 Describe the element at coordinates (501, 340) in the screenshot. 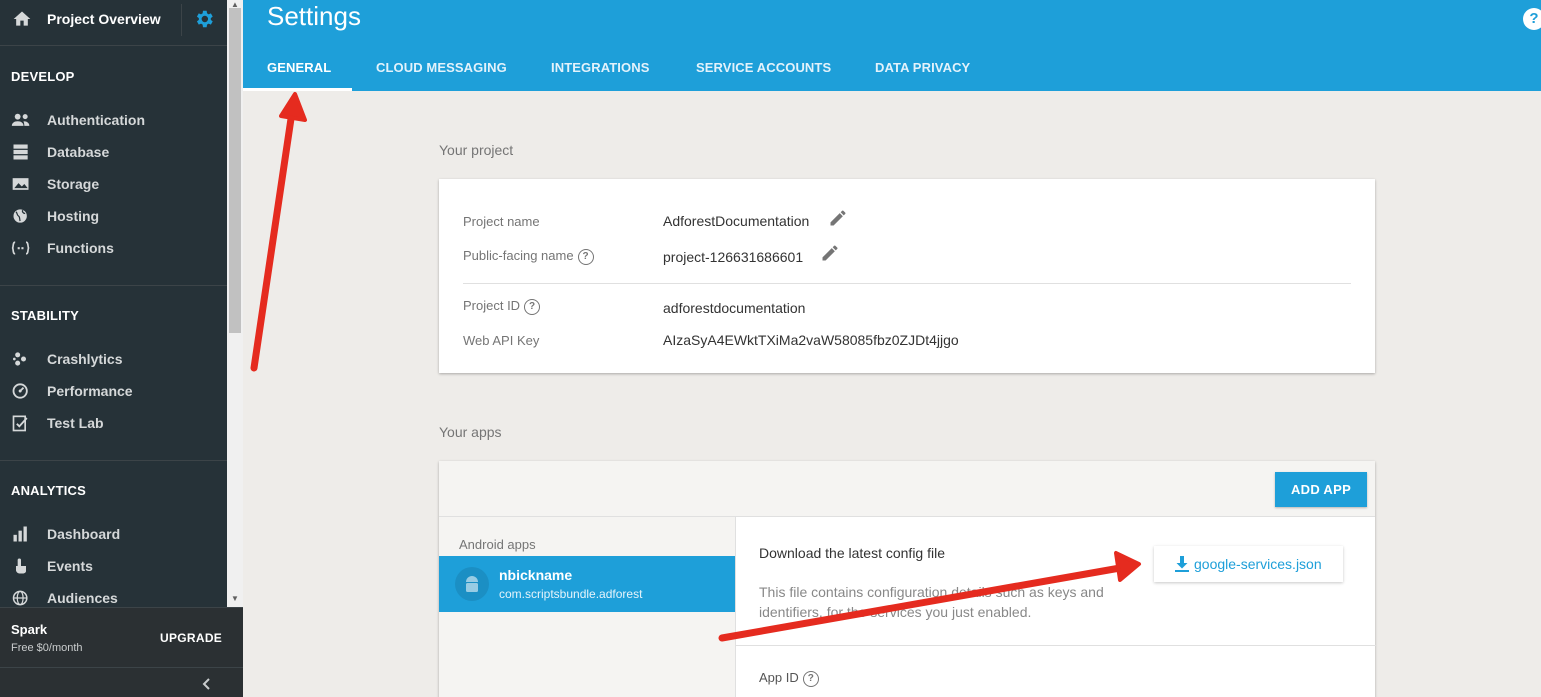

I see `web-api-key-key: Web API Key` at that location.